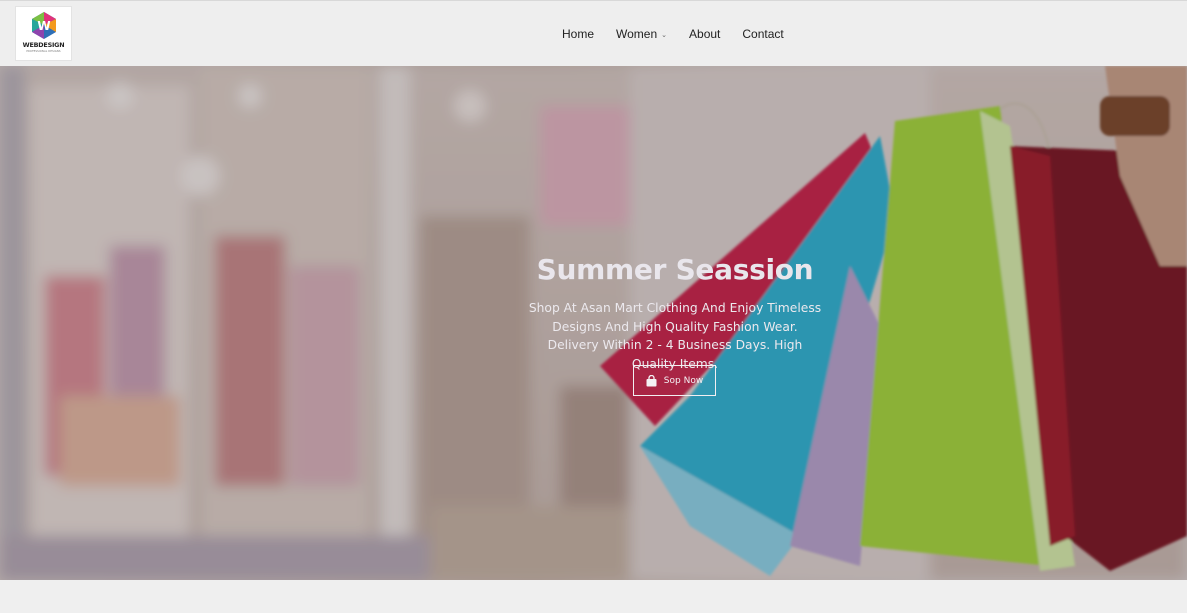 Image resolution: width=1187 pixels, height=613 pixels. Describe the element at coordinates (651, 380) in the screenshot. I see `shopping-bag-icon` at that location.